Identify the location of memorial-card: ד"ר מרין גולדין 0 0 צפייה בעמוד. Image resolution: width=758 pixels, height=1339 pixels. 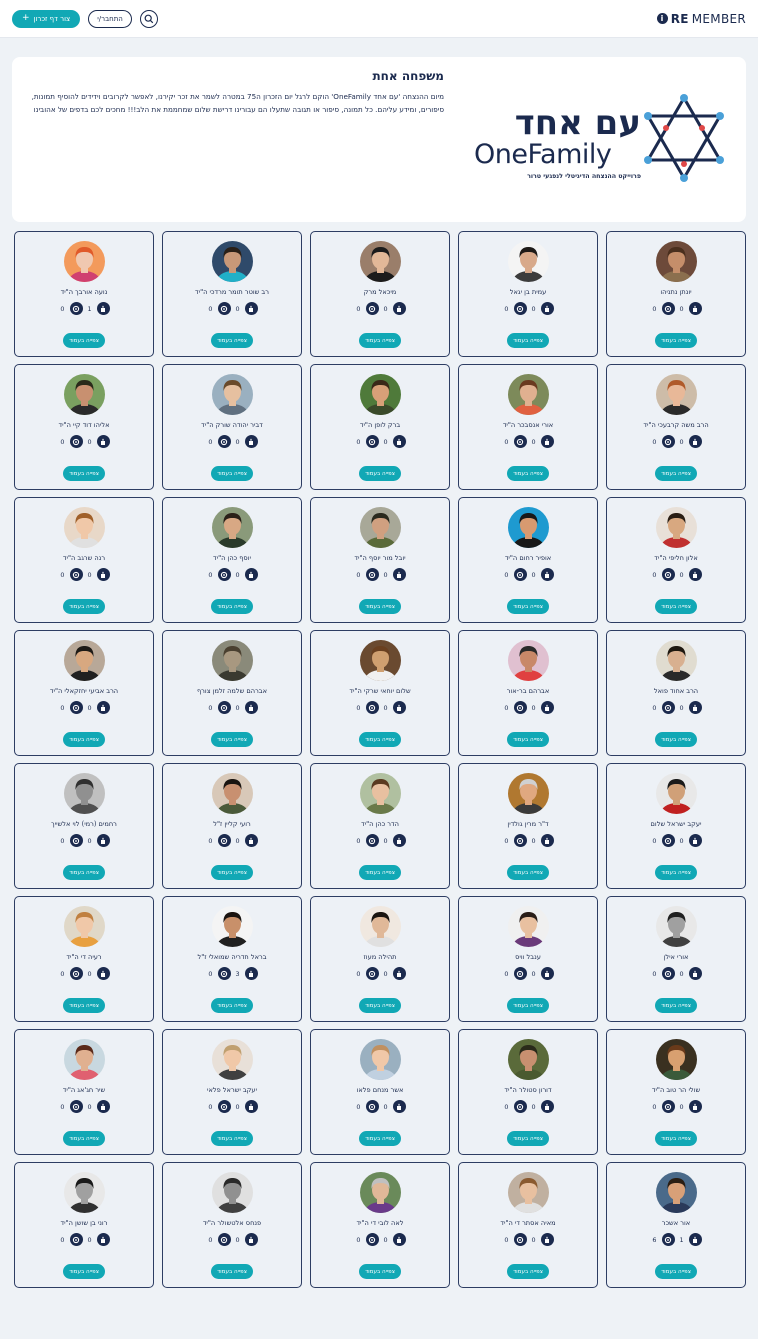
(528, 826).